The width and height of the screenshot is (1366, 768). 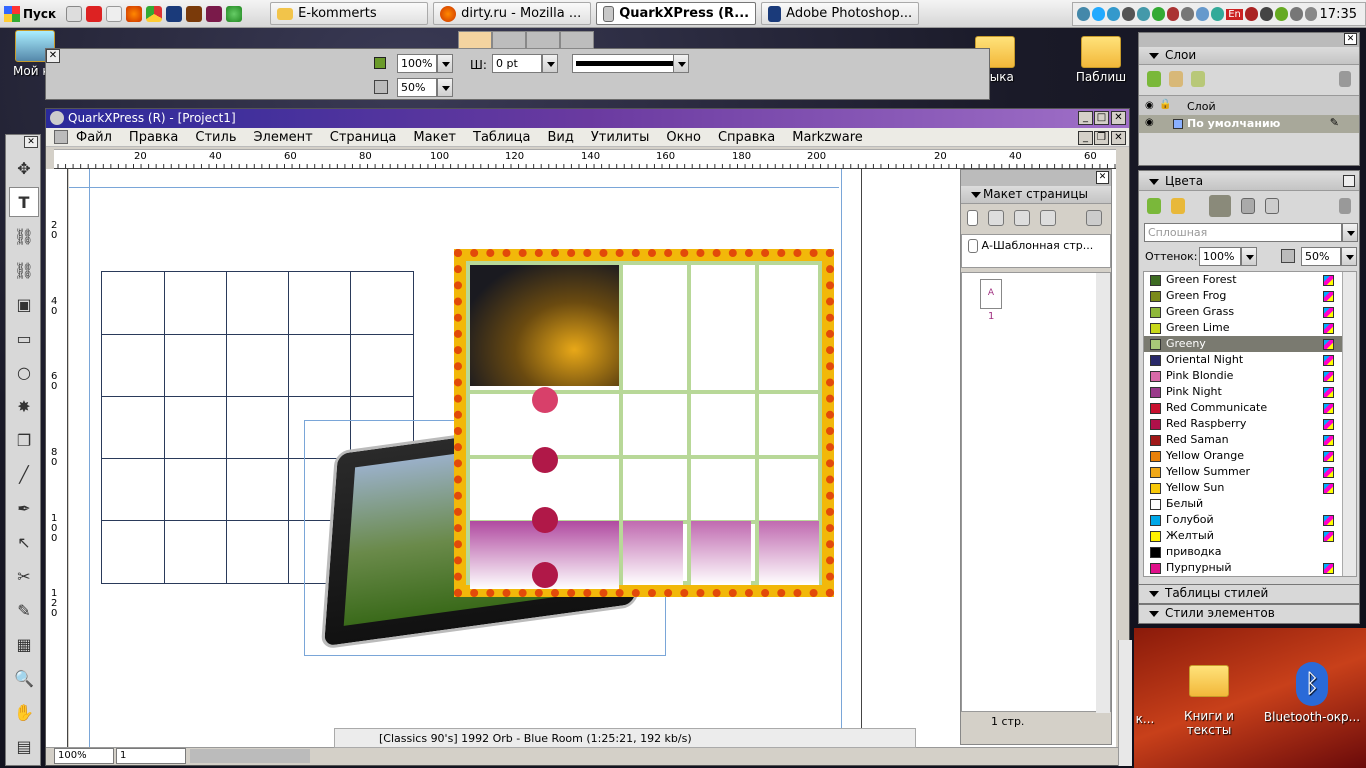 I want to click on color-row: Yellow Sun, so click(x=1250, y=488).